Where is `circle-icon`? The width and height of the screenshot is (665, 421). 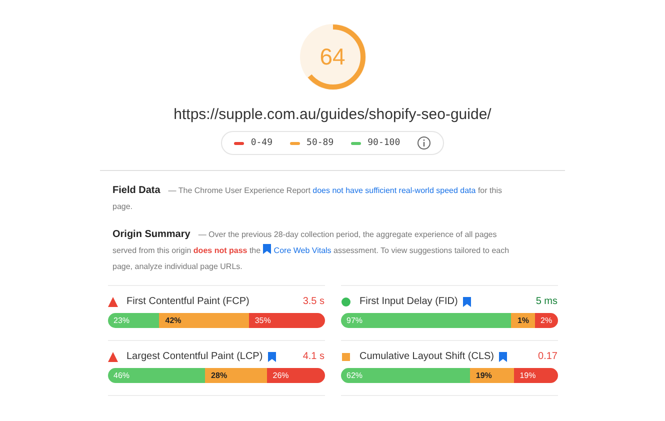
circle-icon is located at coordinates (345, 301).